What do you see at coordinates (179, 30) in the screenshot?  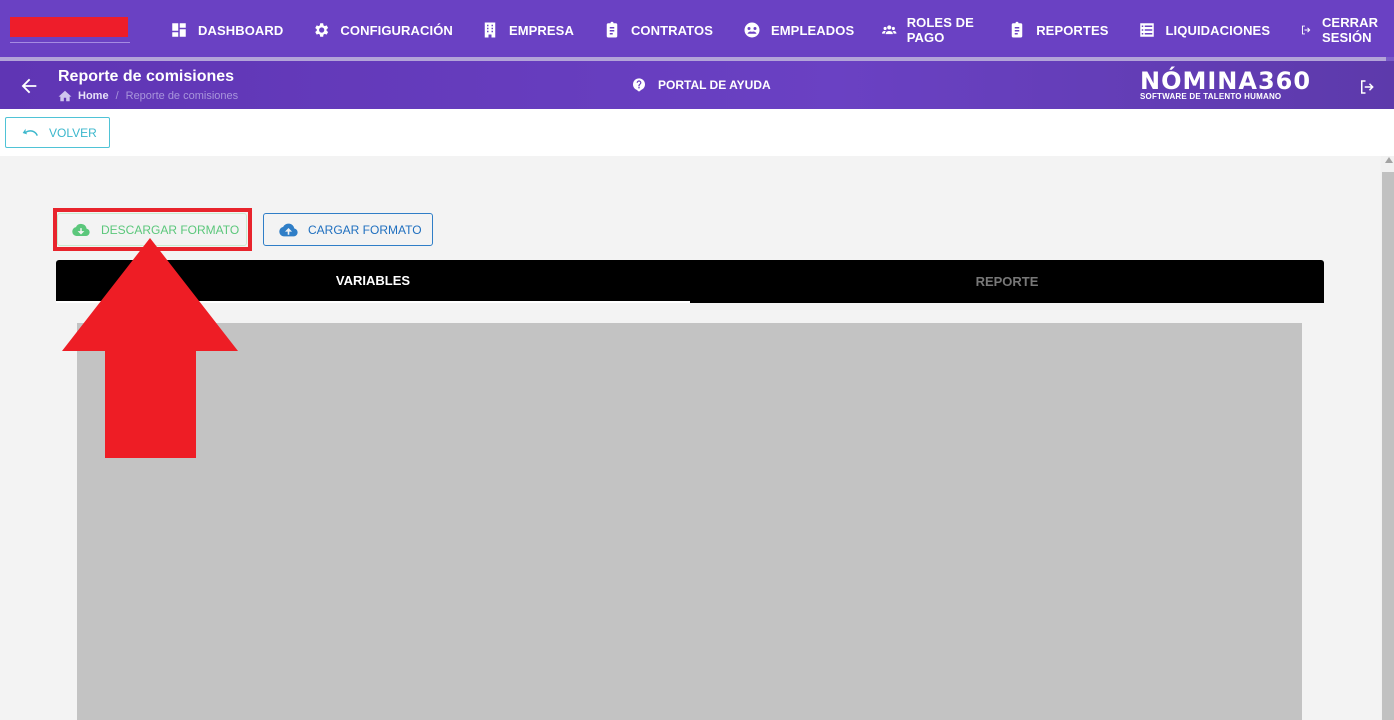 I see `dashboard-icon` at bounding box center [179, 30].